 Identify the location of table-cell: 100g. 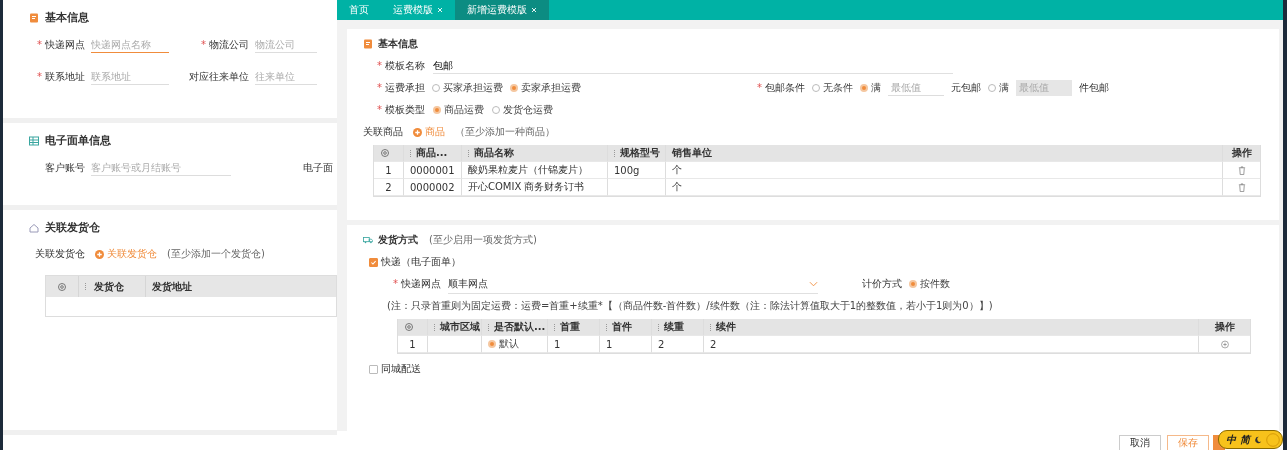
(637, 170).